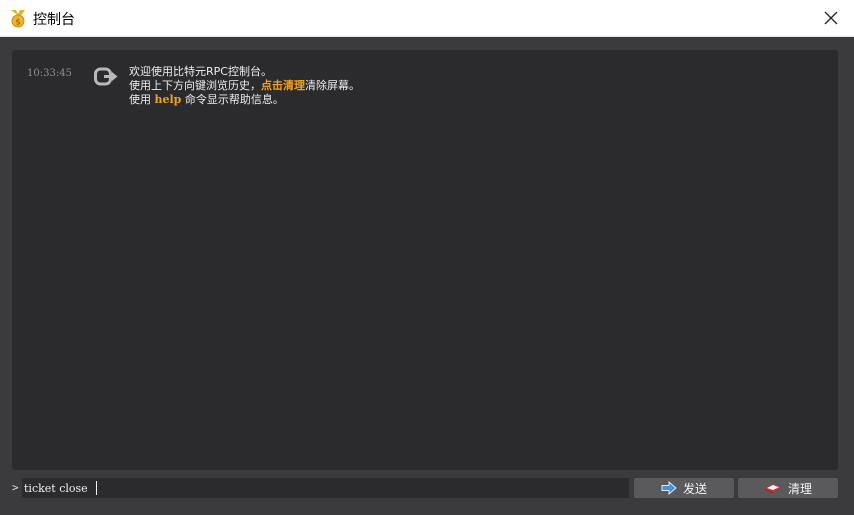 This screenshot has width=854, height=515. What do you see at coordinates (107, 77) in the screenshot?
I see `console-arrow-icon` at bounding box center [107, 77].